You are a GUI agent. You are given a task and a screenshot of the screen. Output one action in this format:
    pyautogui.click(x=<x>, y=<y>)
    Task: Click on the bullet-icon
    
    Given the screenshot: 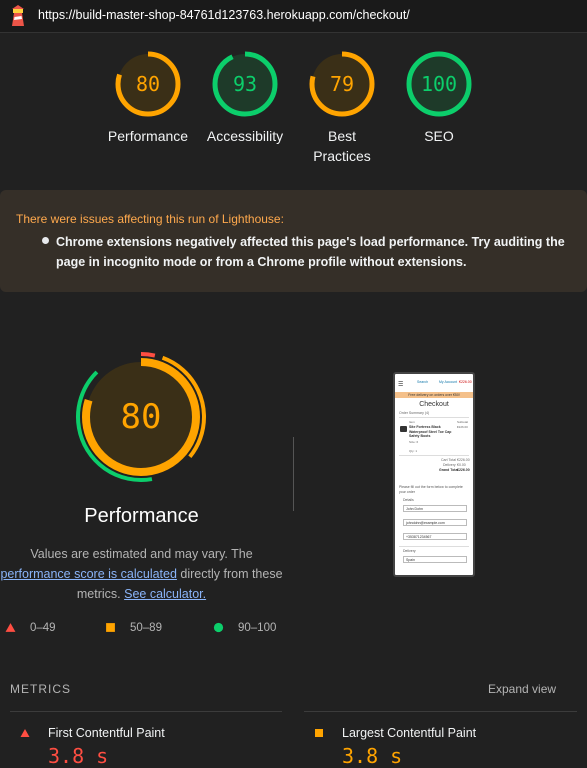 What is the action you would take?
    pyautogui.click(x=45, y=240)
    